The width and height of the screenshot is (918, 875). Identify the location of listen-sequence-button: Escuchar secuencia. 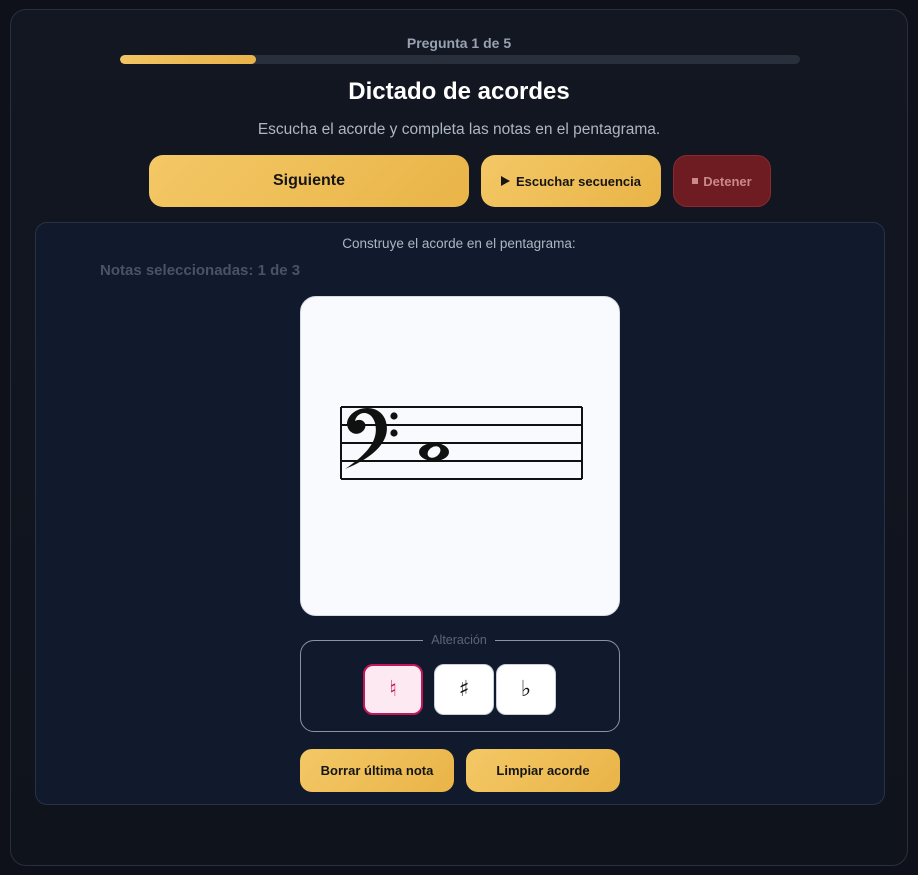
(571, 181).